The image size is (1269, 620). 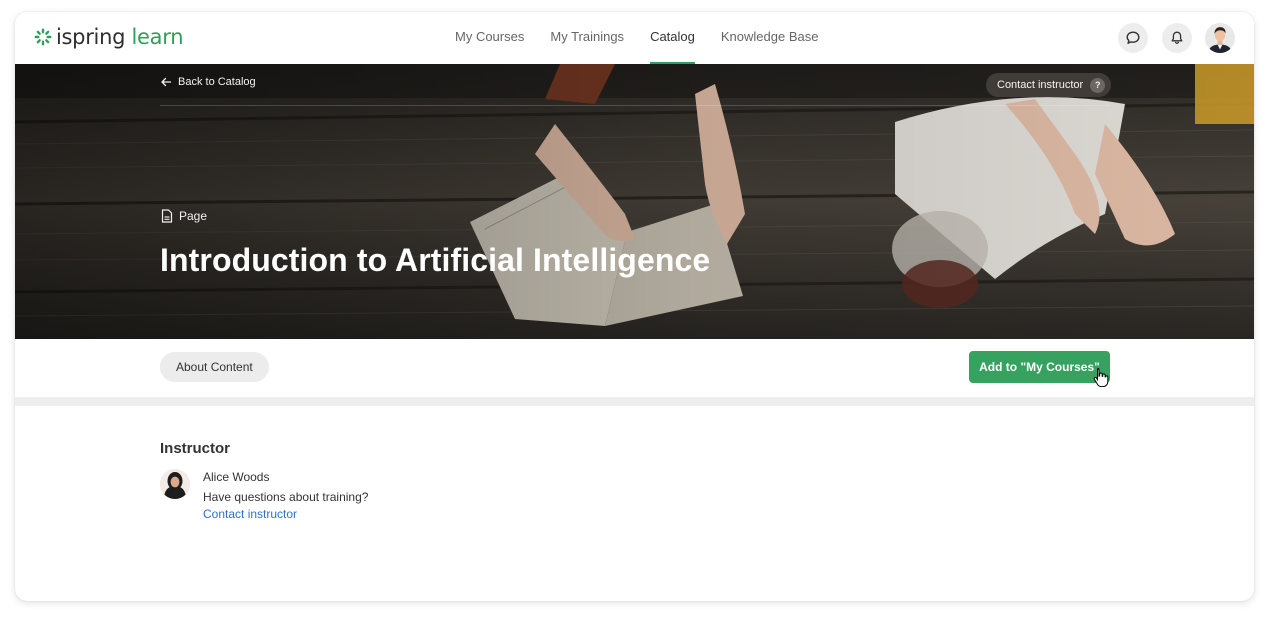 What do you see at coordinates (634, 368) in the screenshot?
I see `action-bar: About Content Add to "My Courses"` at bounding box center [634, 368].